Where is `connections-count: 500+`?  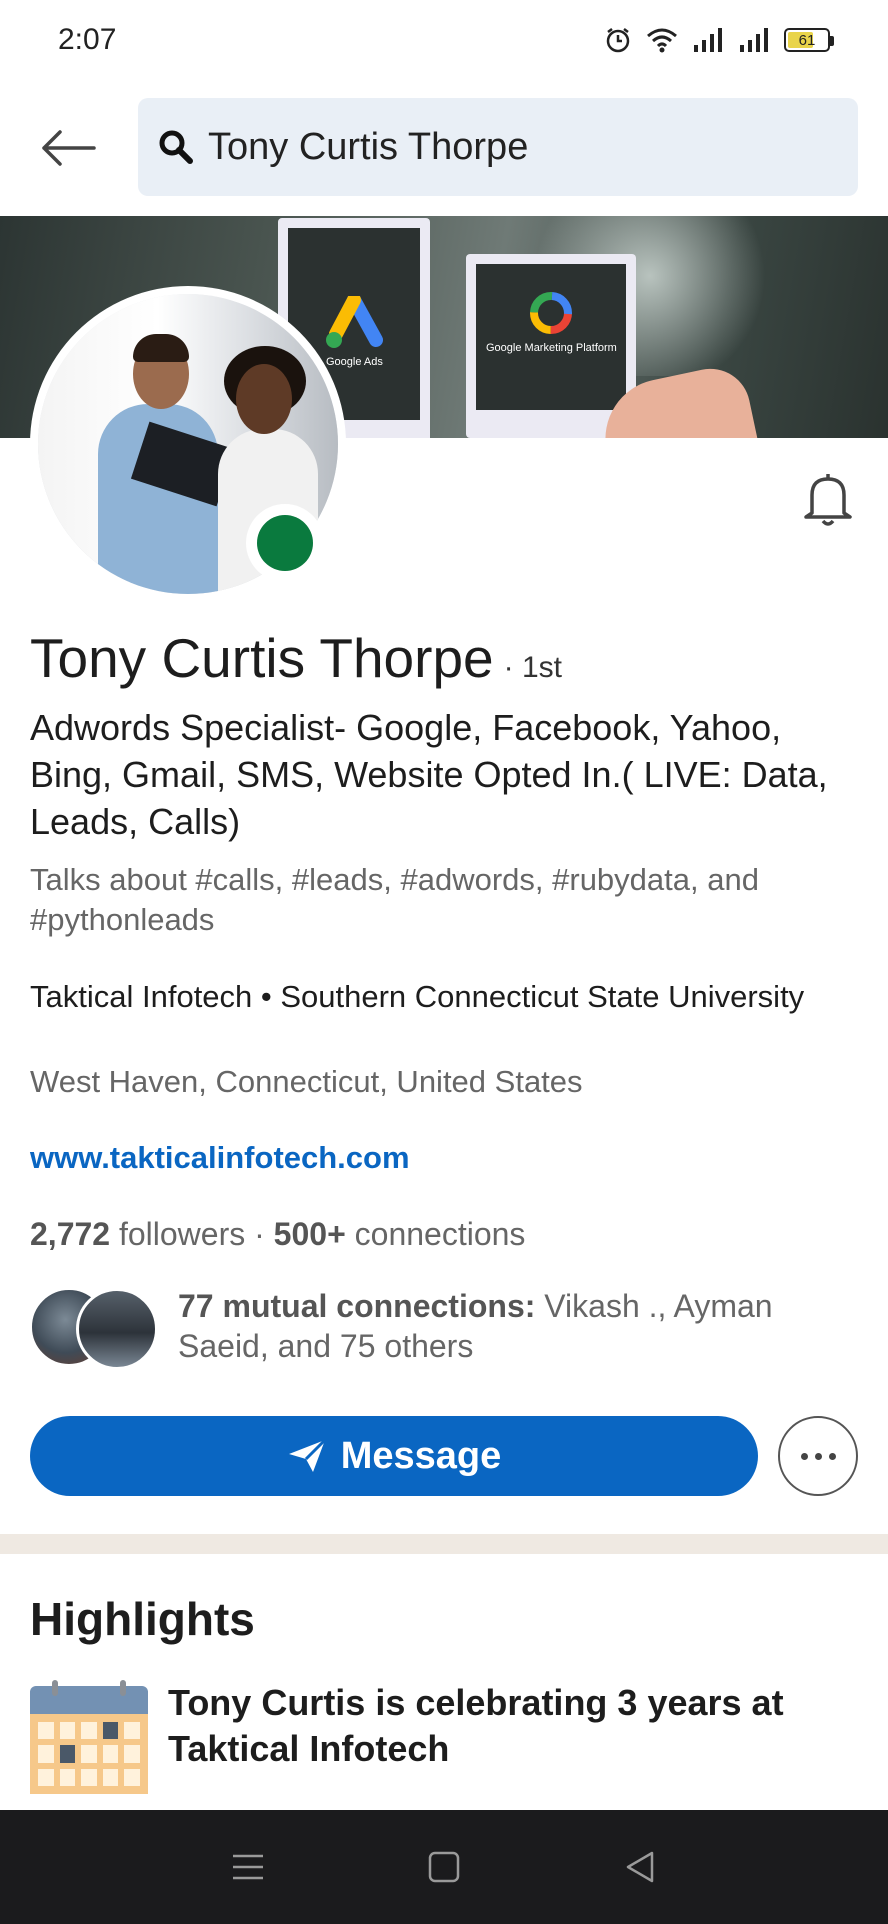 connections-count: 500+ is located at coordinates (309, 1234).